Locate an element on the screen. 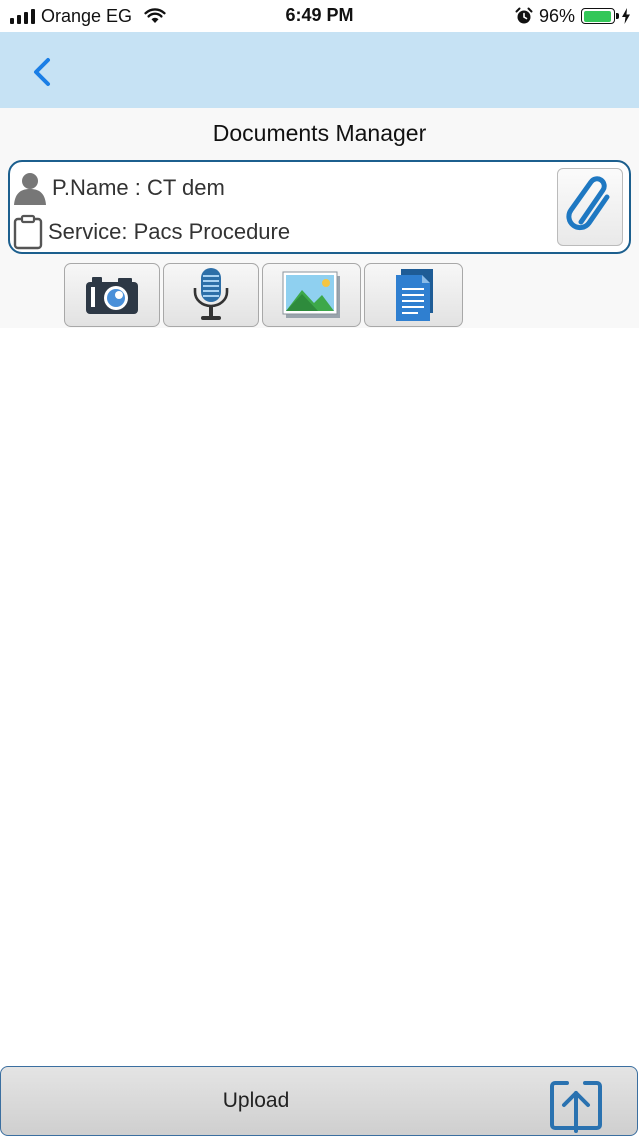 Image resolution: width=639 pixels, height=1136 pixels. attach-button is located at coordinates (590, 207).